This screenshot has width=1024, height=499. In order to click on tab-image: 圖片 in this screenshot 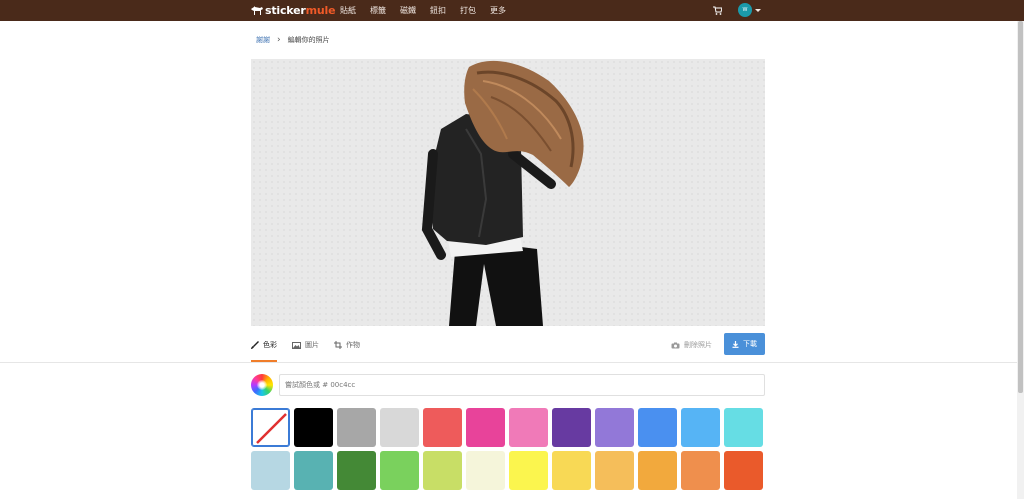, I will do `click(305, 345)`.